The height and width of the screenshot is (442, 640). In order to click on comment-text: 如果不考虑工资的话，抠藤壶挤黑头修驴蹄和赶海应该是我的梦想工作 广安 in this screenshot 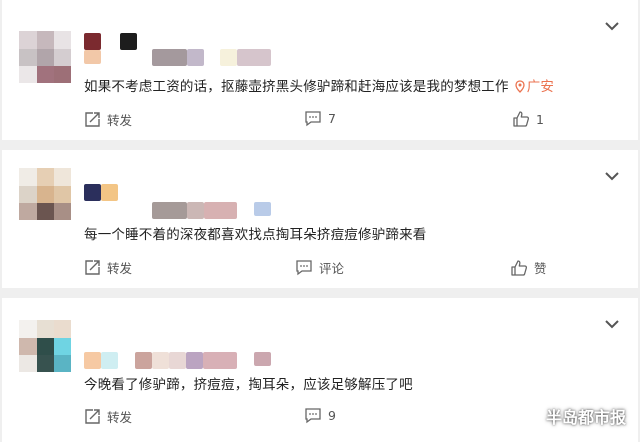, I will do `click(319, 85)`.